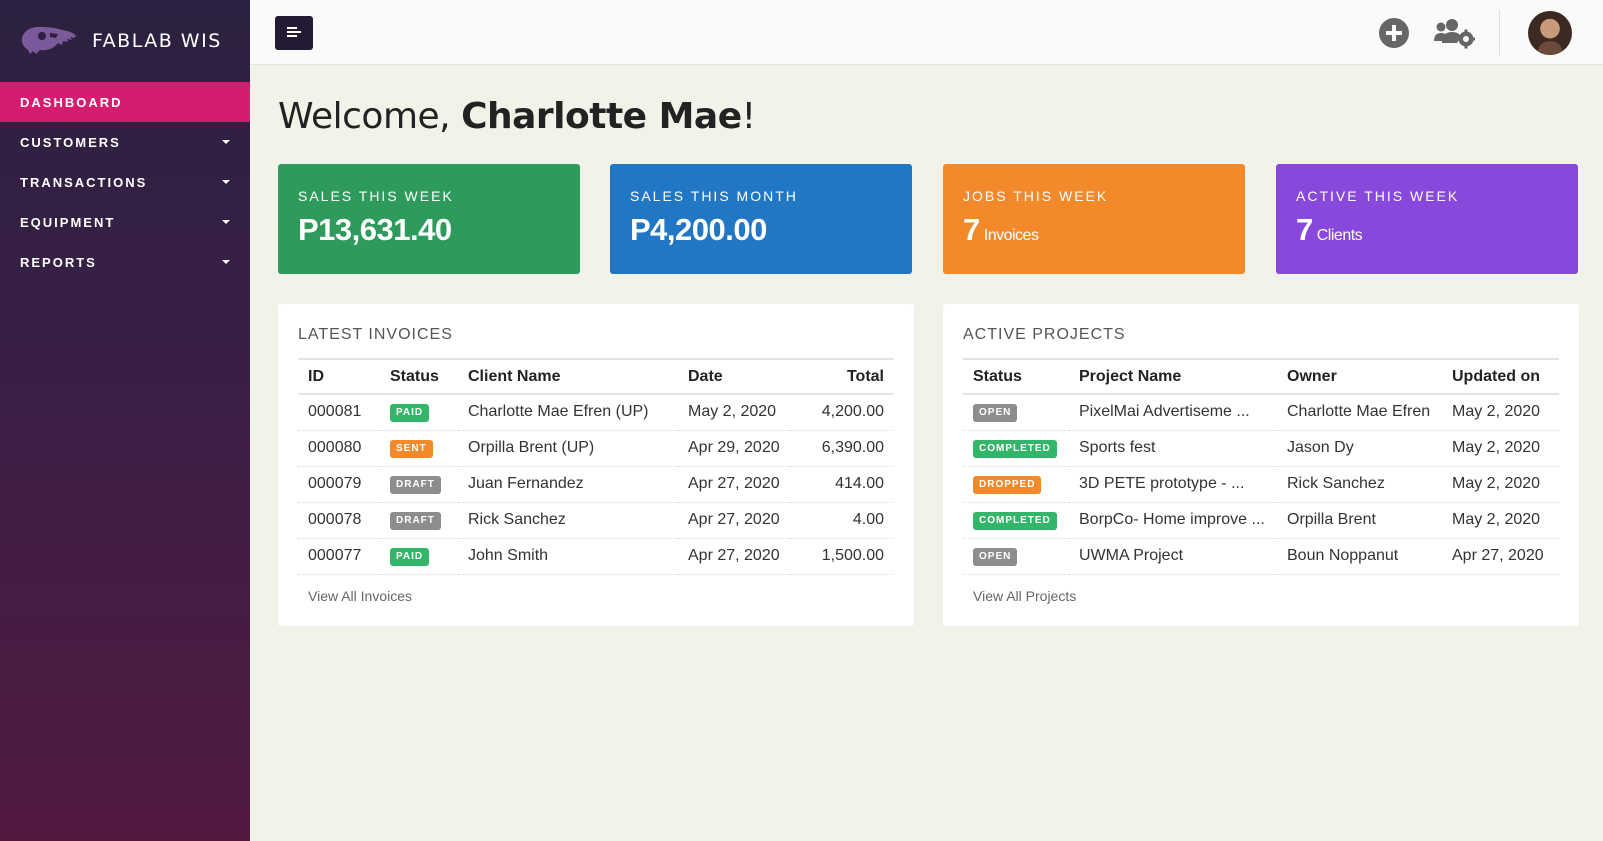  I want to click on sidebar-item-label: TRANSACTIONS, so click(84, 182).